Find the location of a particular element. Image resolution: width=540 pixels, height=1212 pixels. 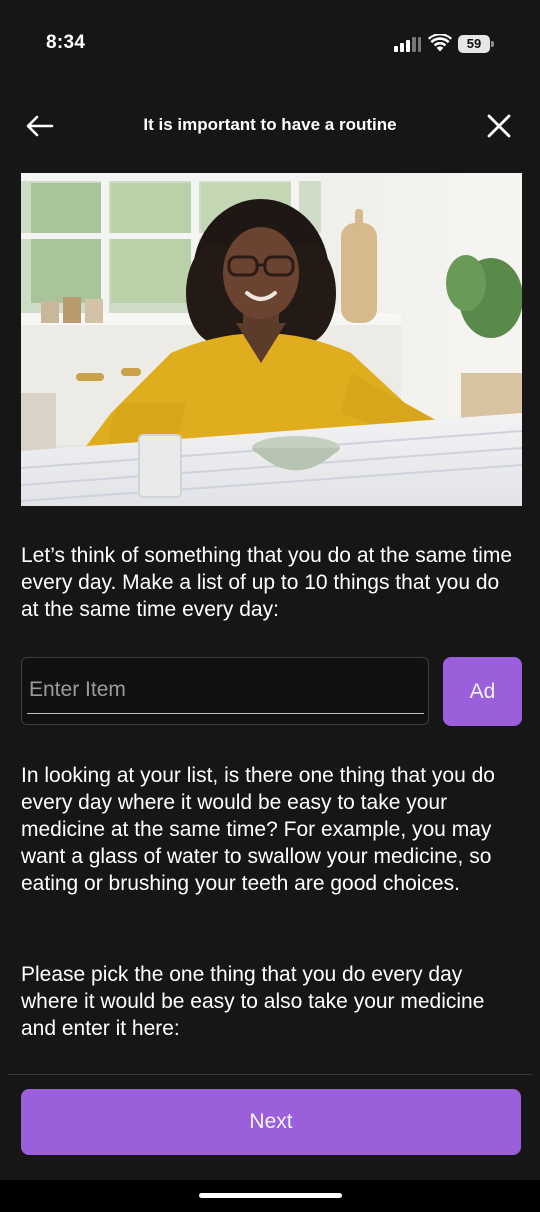

add-item-button: Ad is located at coordinates (482, 691).